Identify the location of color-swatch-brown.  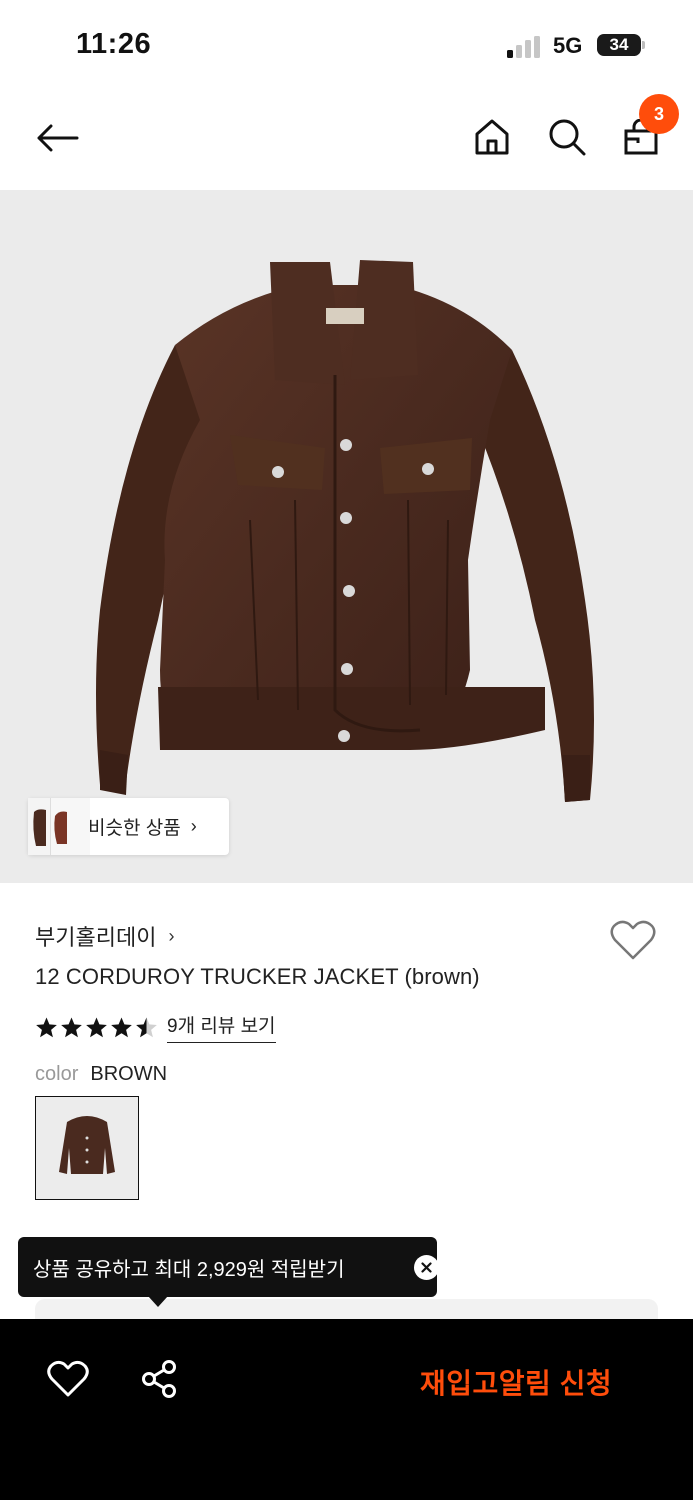
(87, 1148).